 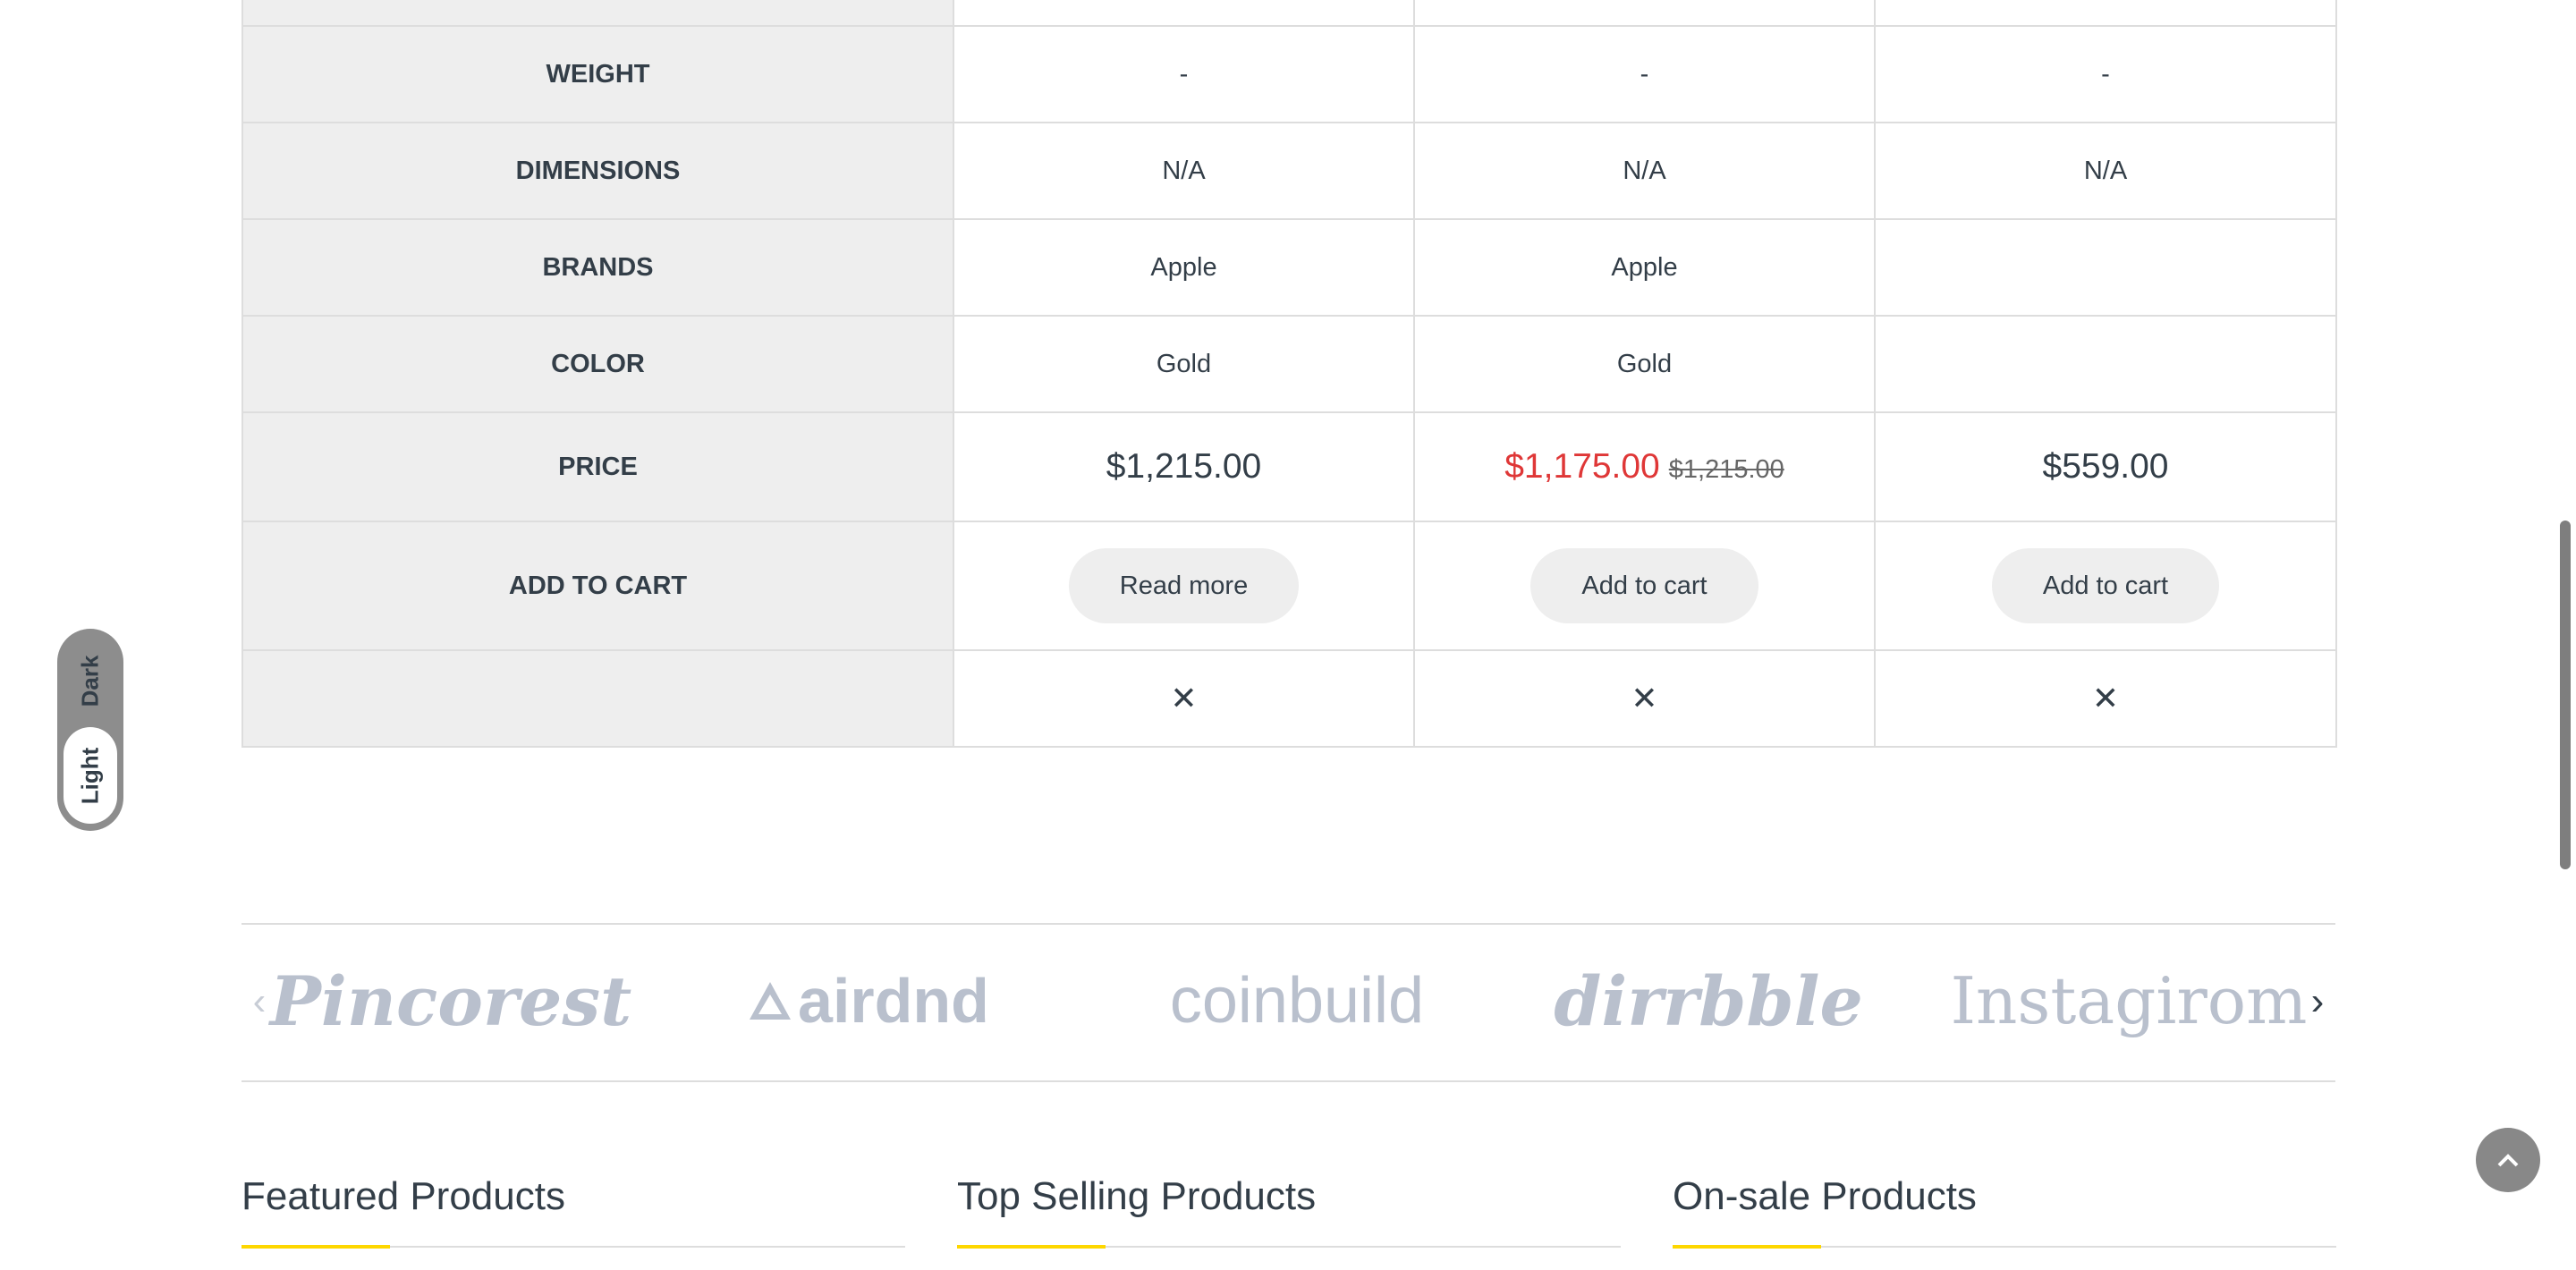 I want to click on cell-dimensions-1: N/A, so click(x=1184, y=171).